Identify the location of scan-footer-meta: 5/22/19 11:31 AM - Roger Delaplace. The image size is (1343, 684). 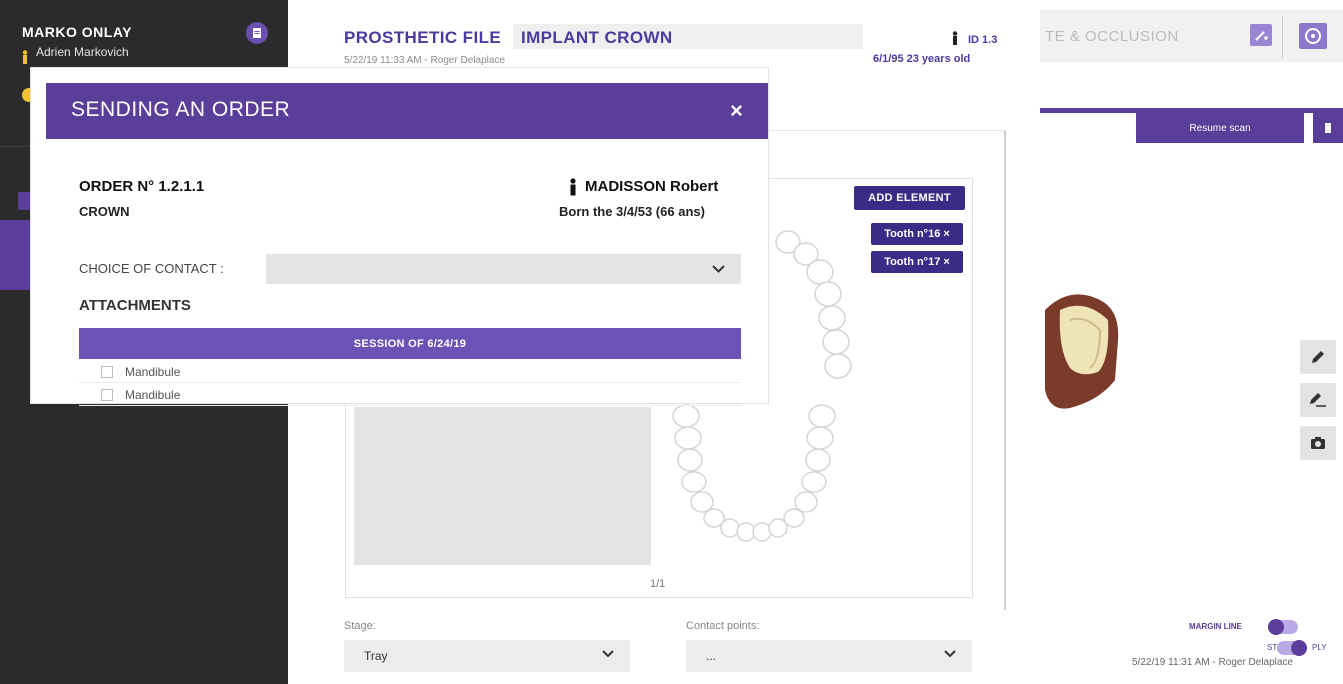
(1213, 662).